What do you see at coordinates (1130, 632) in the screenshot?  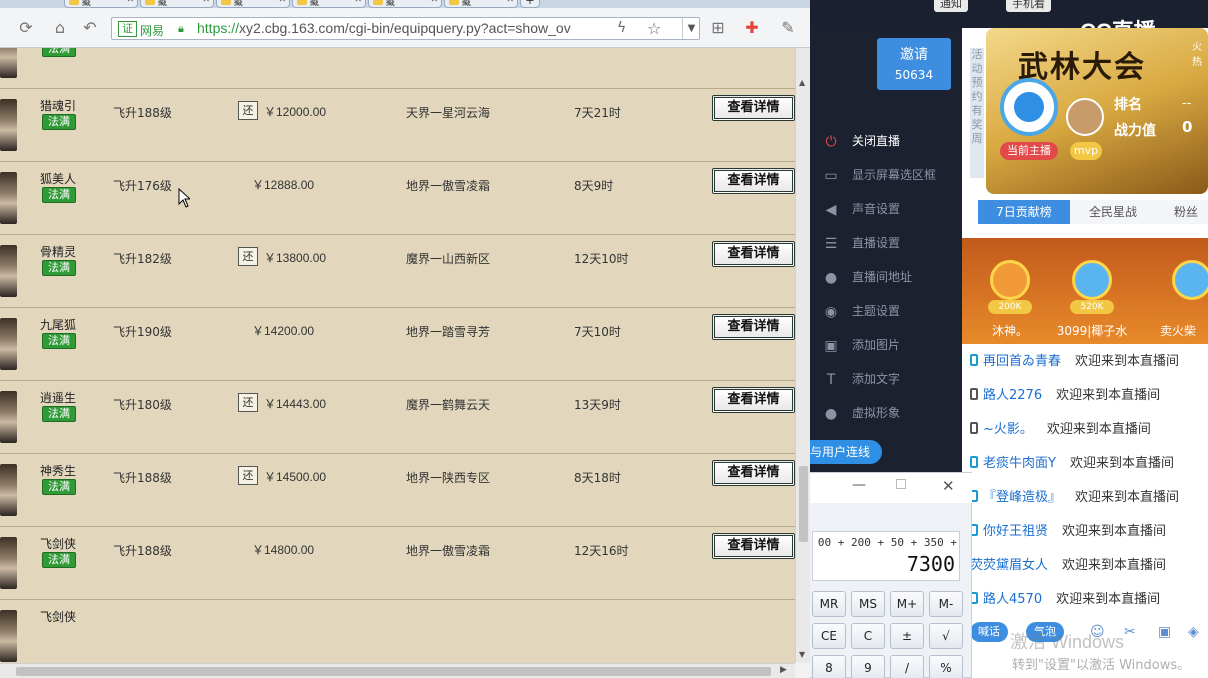 I see `scissors-icon: ✂` at bounding box center [1130, 632].